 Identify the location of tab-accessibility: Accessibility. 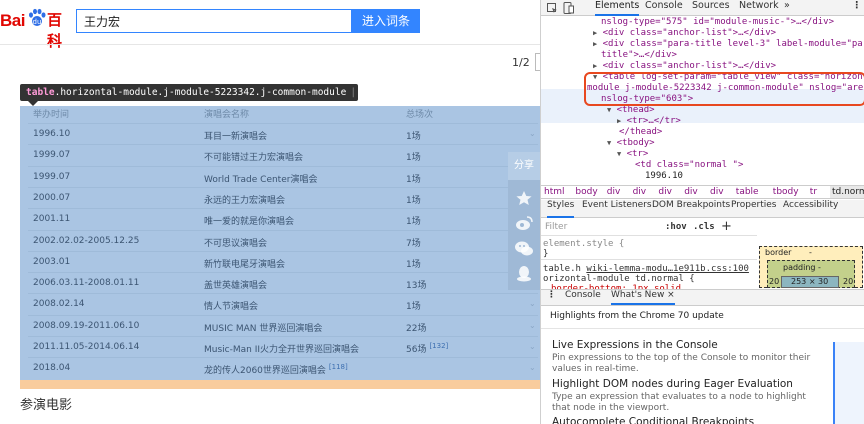
(810, 209).